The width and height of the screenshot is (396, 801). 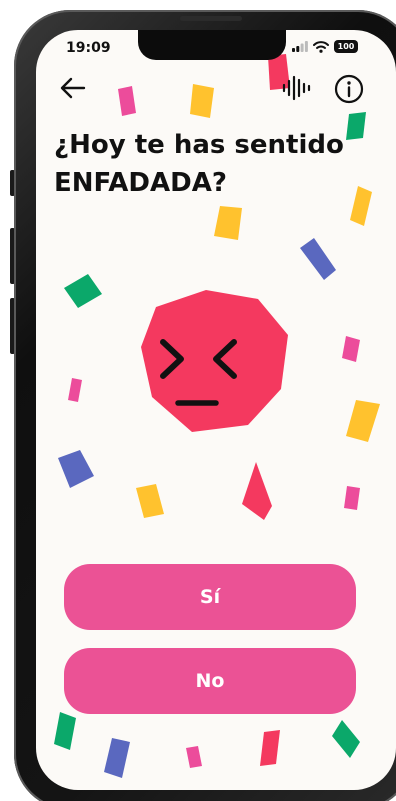 I want to click on battery-icon: 100, so click(x=346, y=46).